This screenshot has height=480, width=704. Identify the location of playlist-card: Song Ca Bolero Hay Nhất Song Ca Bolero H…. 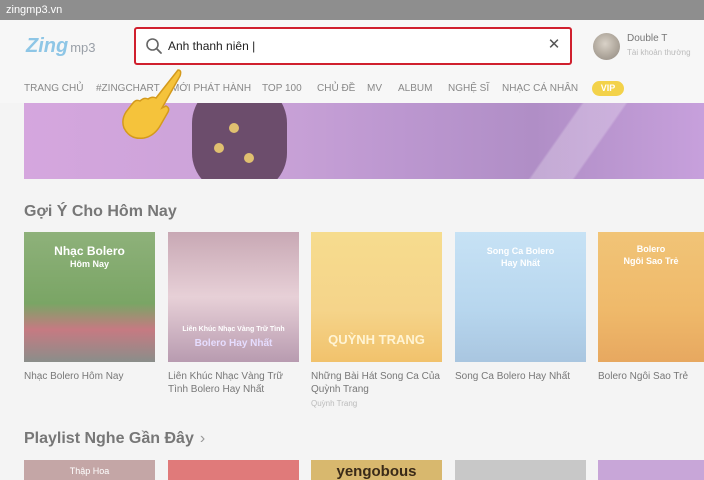
(520, 307).